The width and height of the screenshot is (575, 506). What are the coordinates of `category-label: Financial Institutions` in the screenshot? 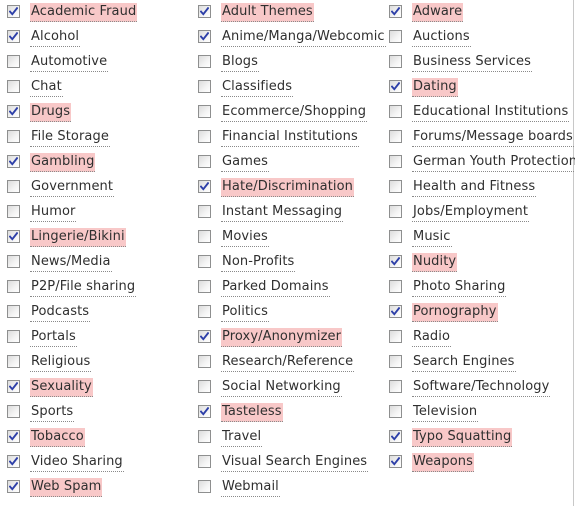 It's located at (290, 137).